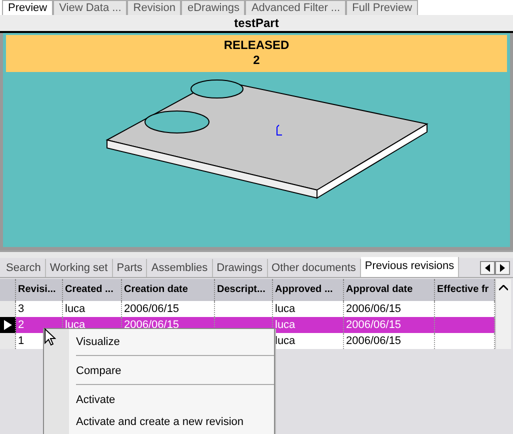  I want to click on part-title: testPart, so click(256, 24).